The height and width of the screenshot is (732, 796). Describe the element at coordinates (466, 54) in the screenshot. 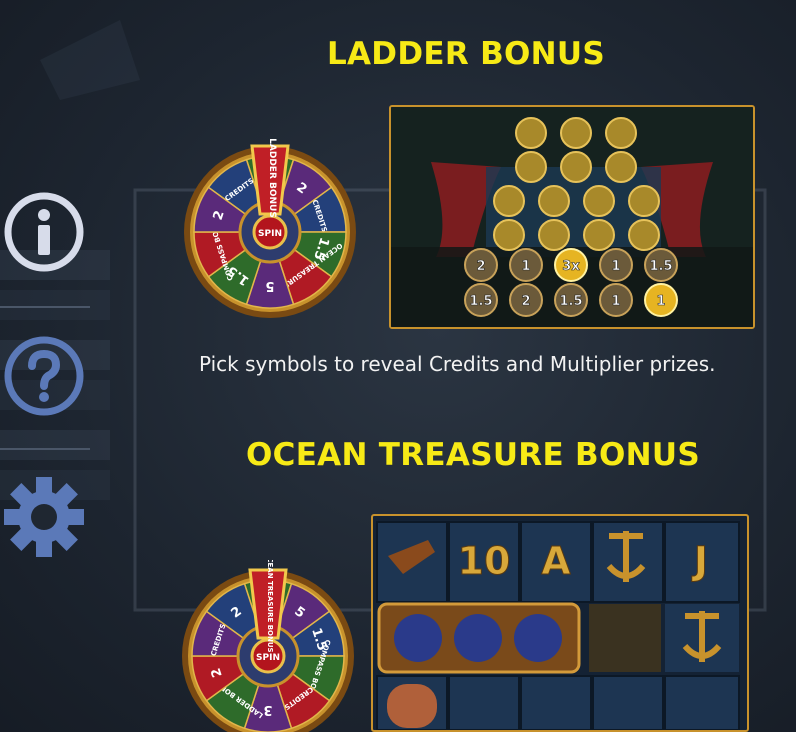

I see `ladder-bonus-title: LADDER BONUS` at that location.